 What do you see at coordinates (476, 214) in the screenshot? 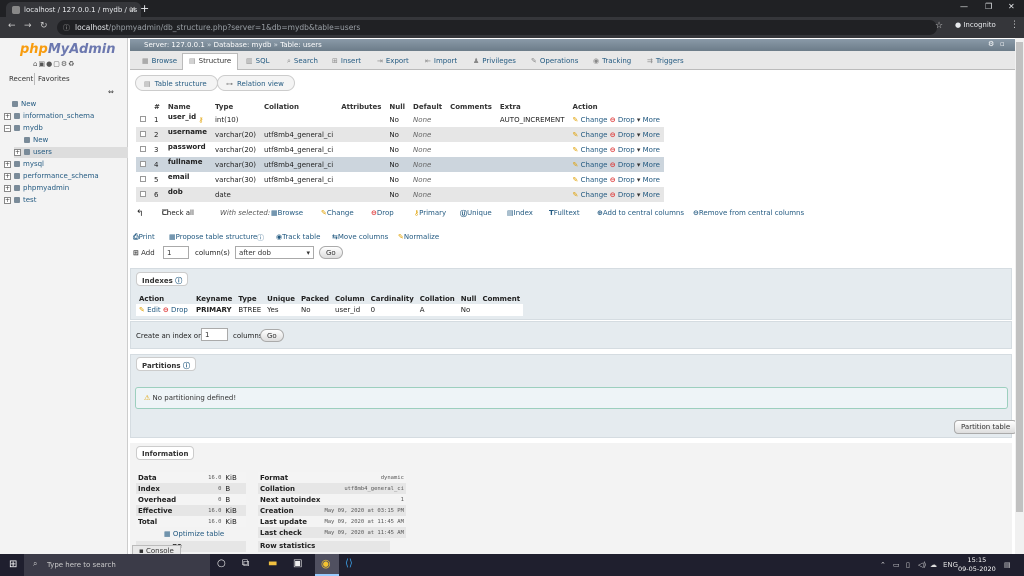
I see `unique-selected-button: Ⓤ Unique` at bounding box center [476, 214].